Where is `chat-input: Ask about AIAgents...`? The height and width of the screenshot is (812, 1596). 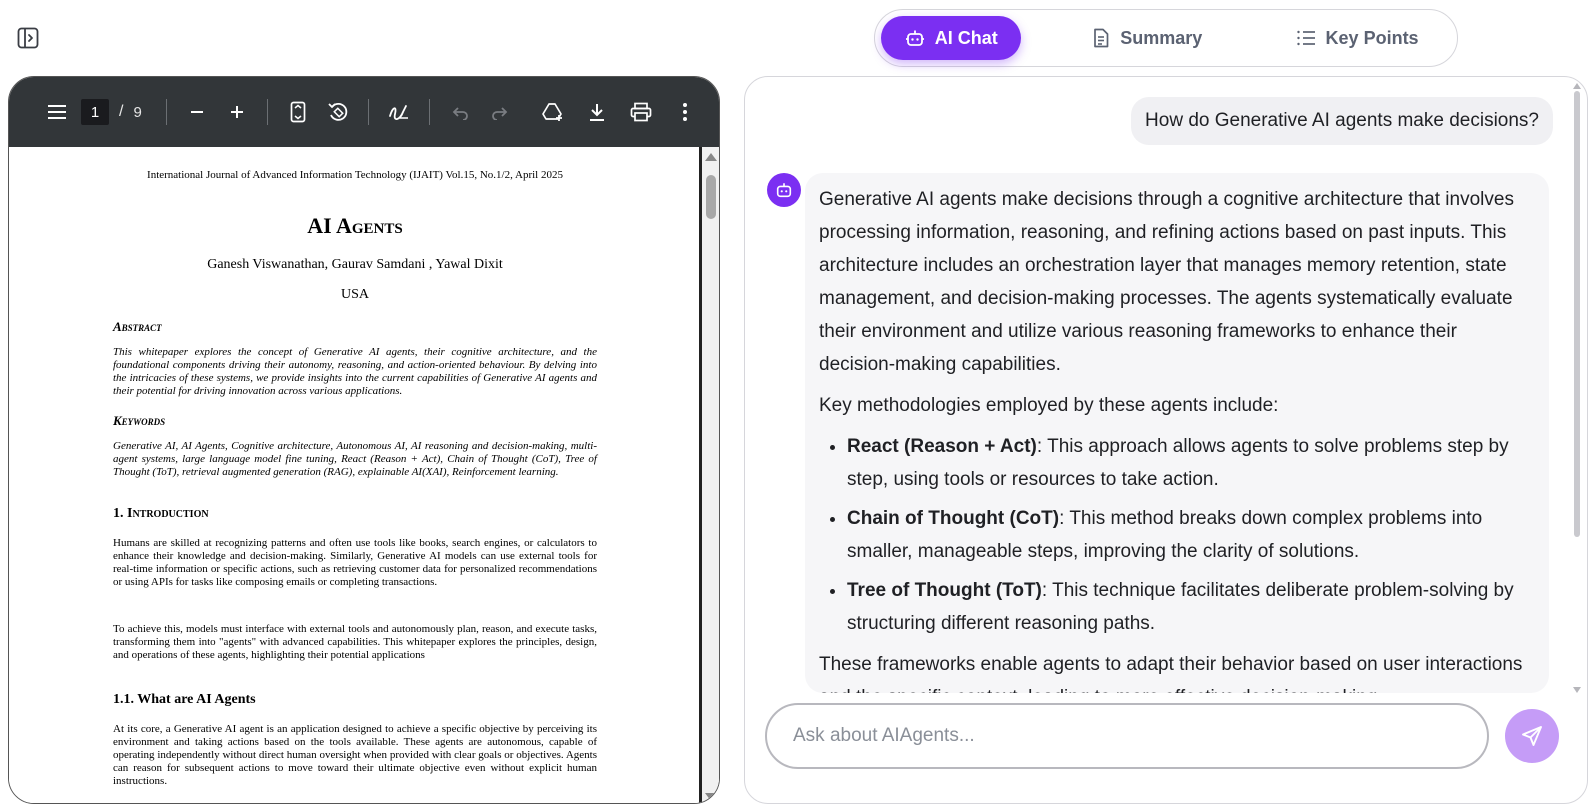 chat-input: Ask about AIAgents... is located at coordinates (1127, 736).